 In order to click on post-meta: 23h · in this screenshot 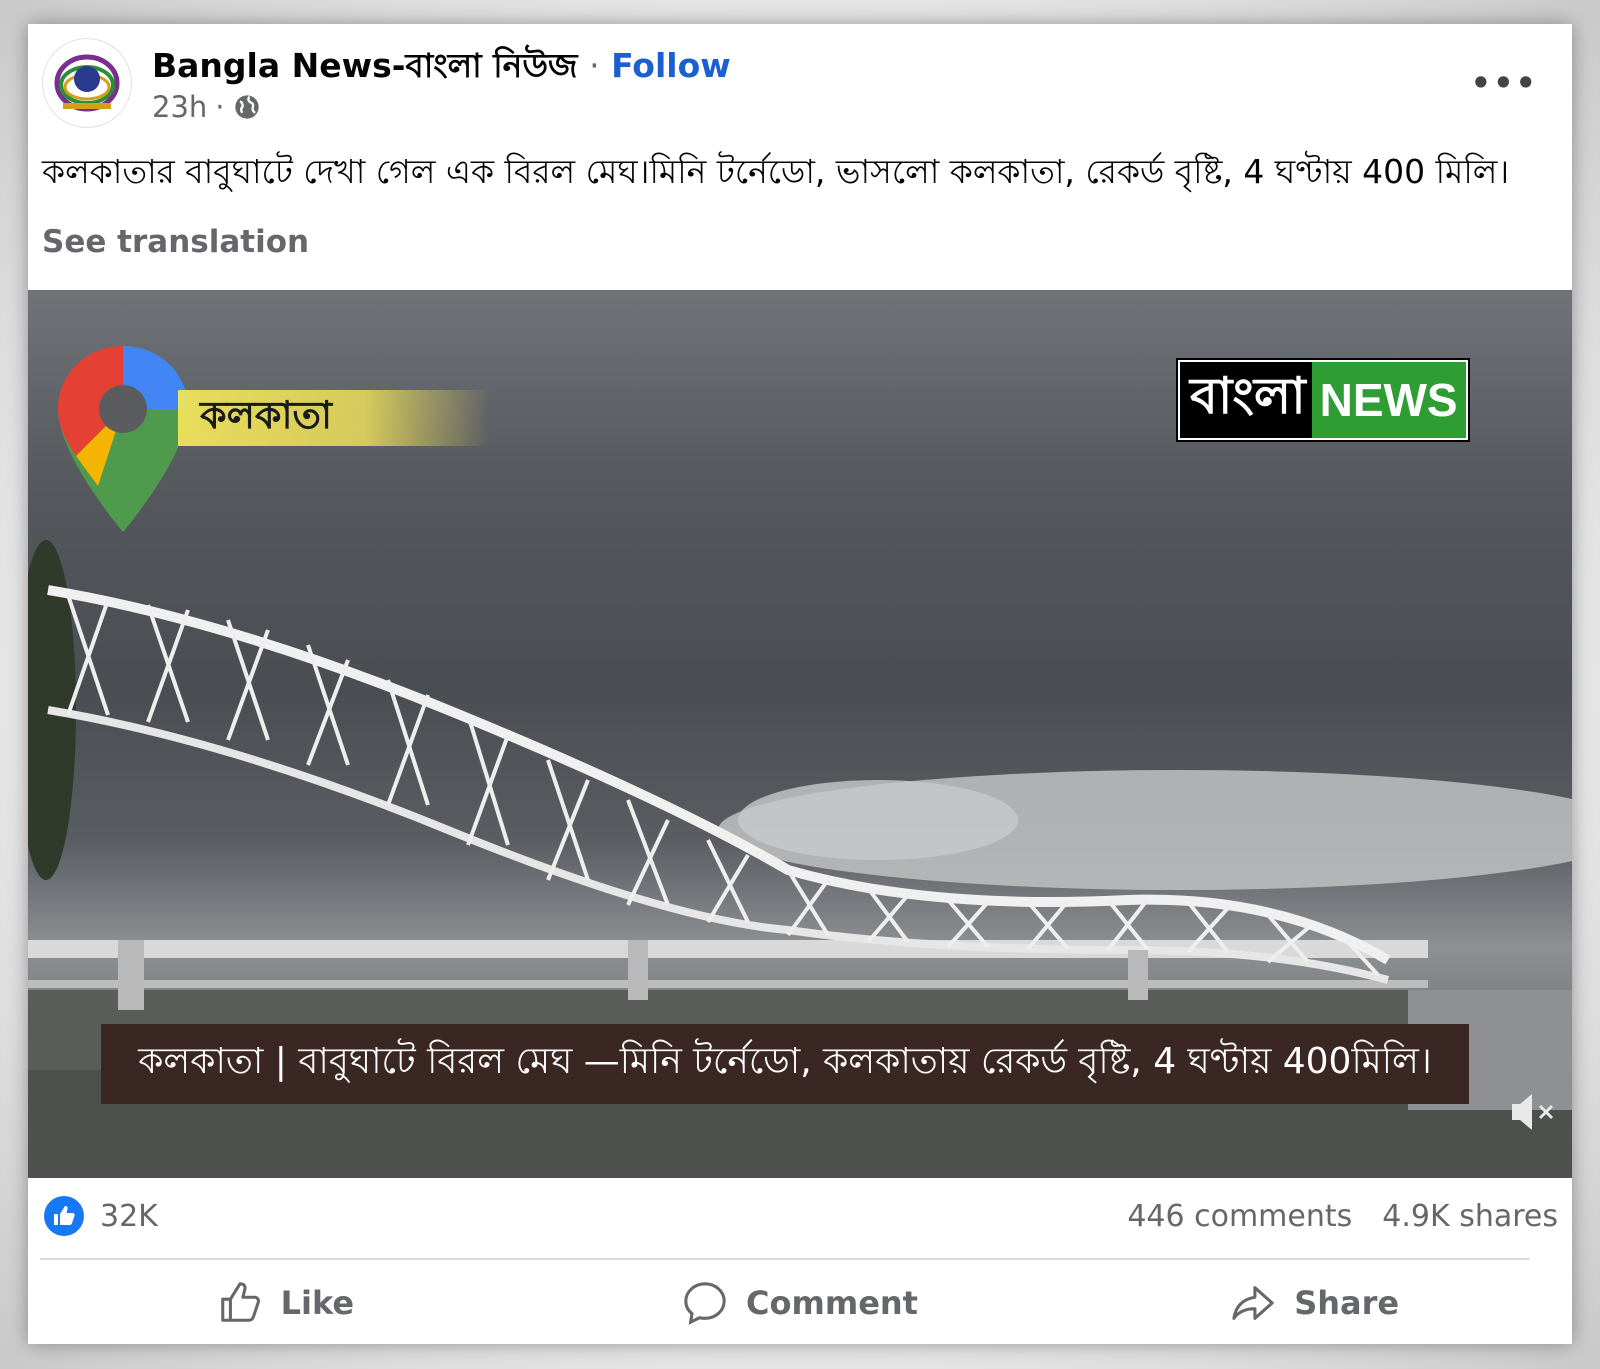, I will do `click(206, 107)`.